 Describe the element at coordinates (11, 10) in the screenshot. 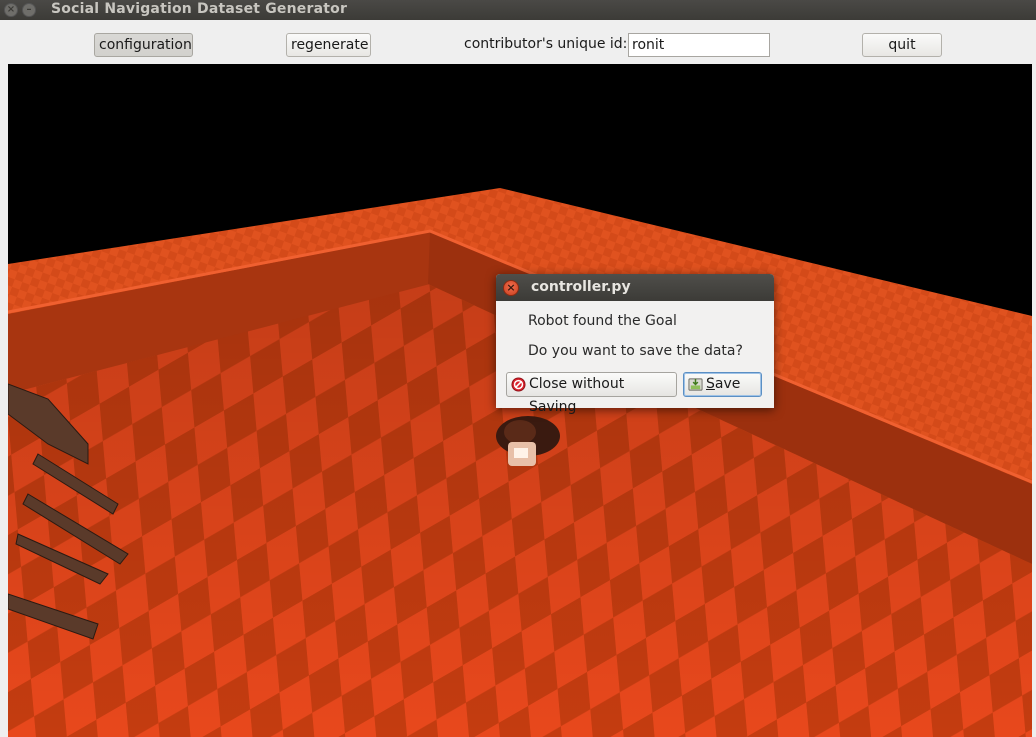

I see `window-close-button: ×` at that location.